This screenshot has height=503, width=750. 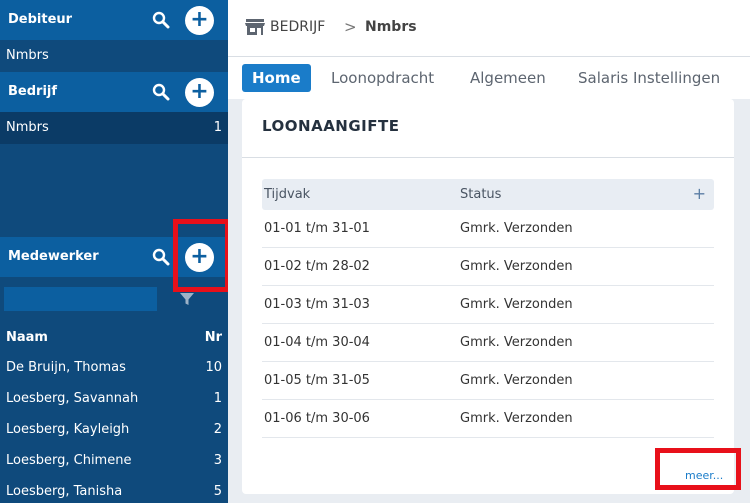 What do you see at coordinates (114, 337) in the screenshot?
I see `medewerker-table-header: Naam Nr` at bounding box center [114, 337].